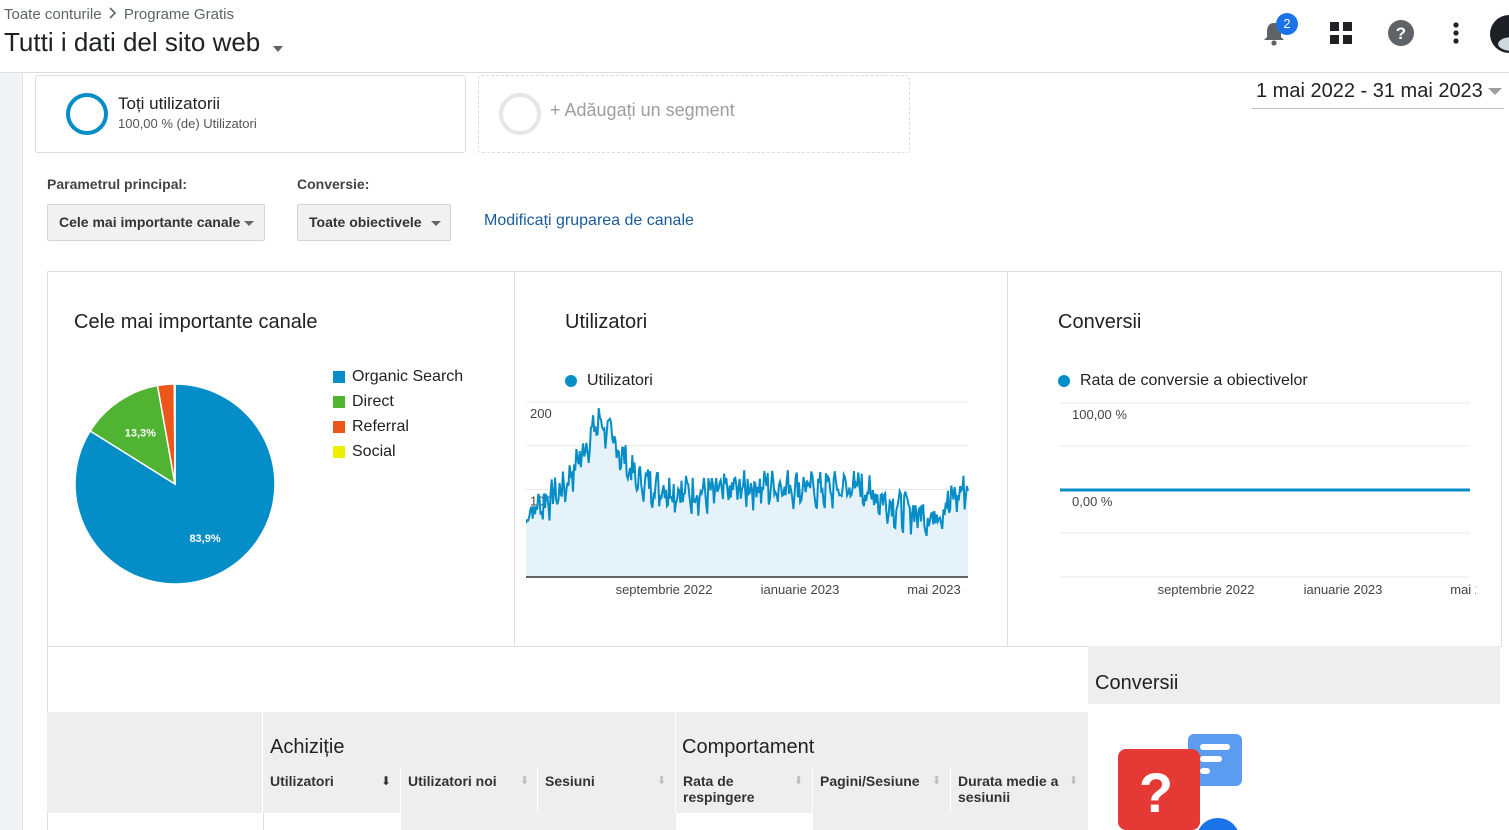 The width and height of the screenshot is (1509, 830). Describe the element at coordinates (1294, 767) in the screenshot. I see `conversions-illustration: ?` at that location.